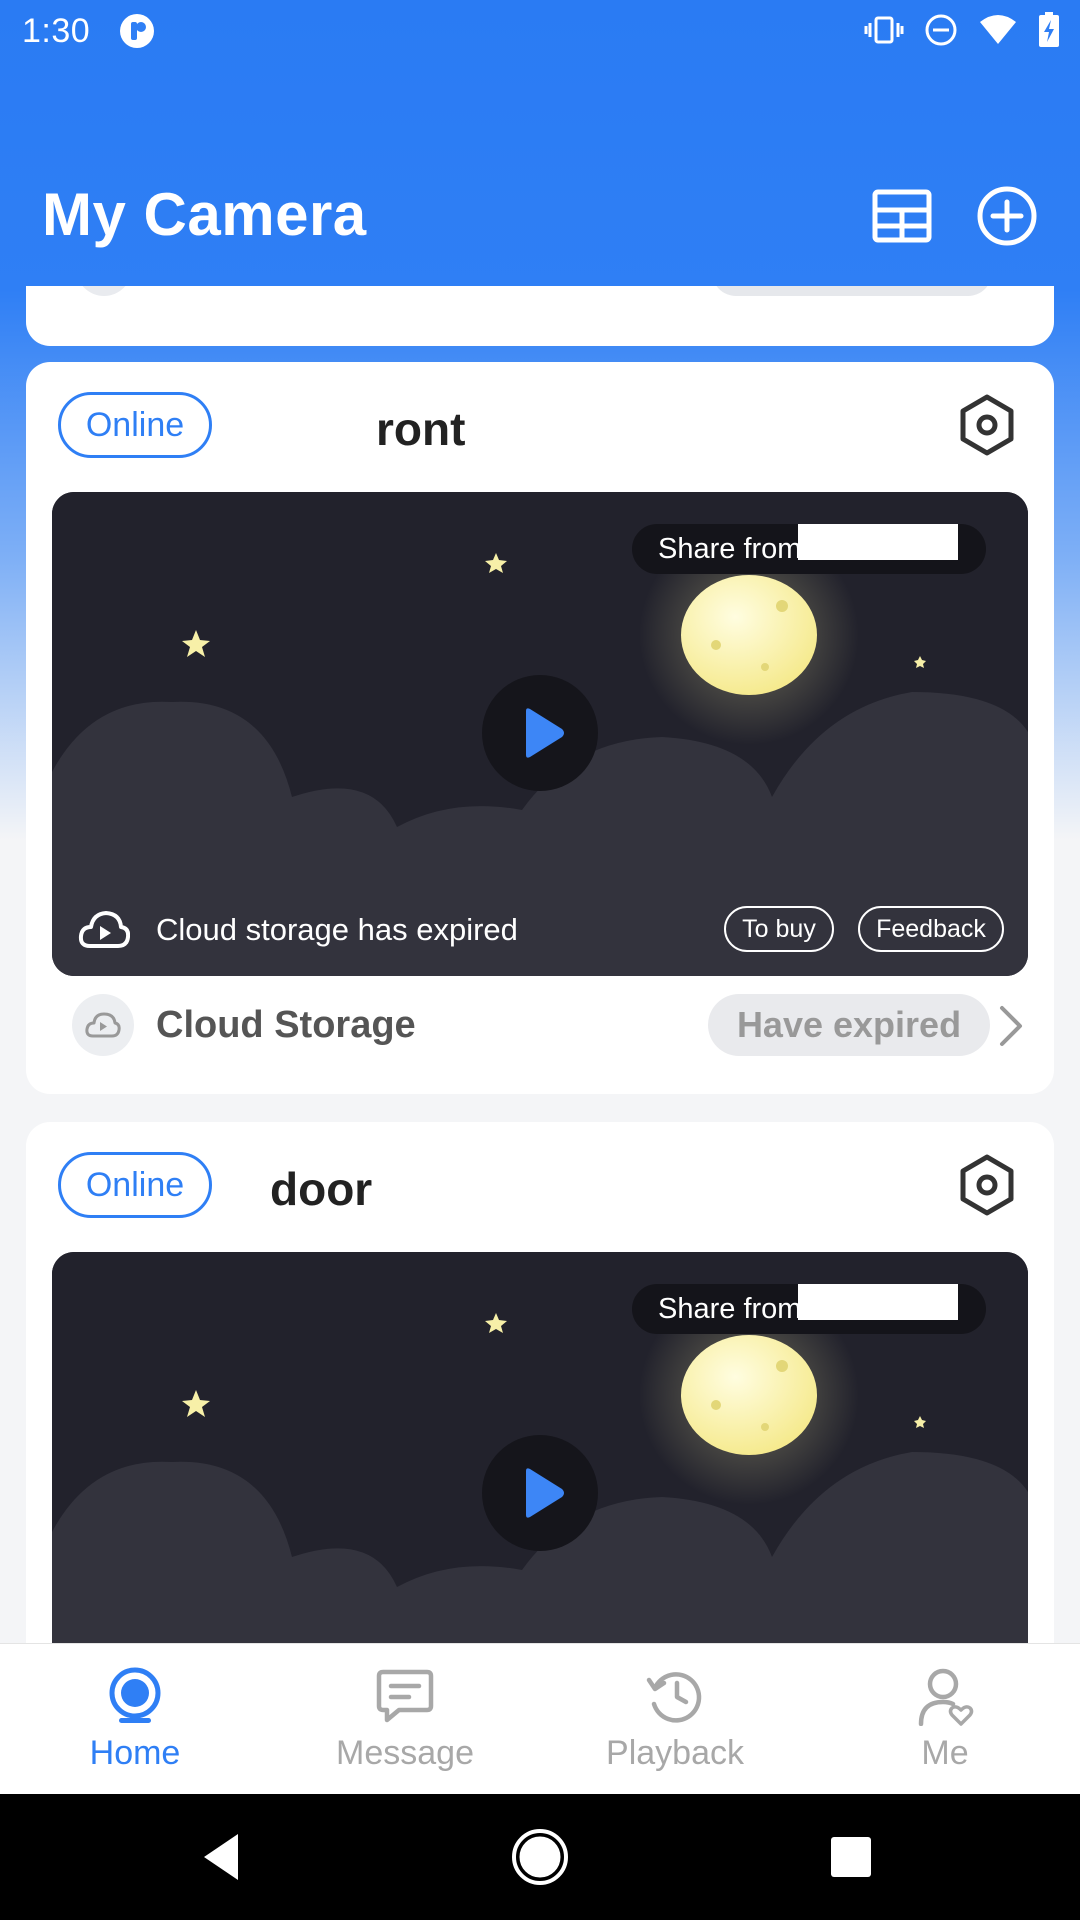 This screenshot has height=1920, width=1080. Describe the element at coordinates (779, 929) in the screenshot. I see `to-buy-button: To buy` at that location.